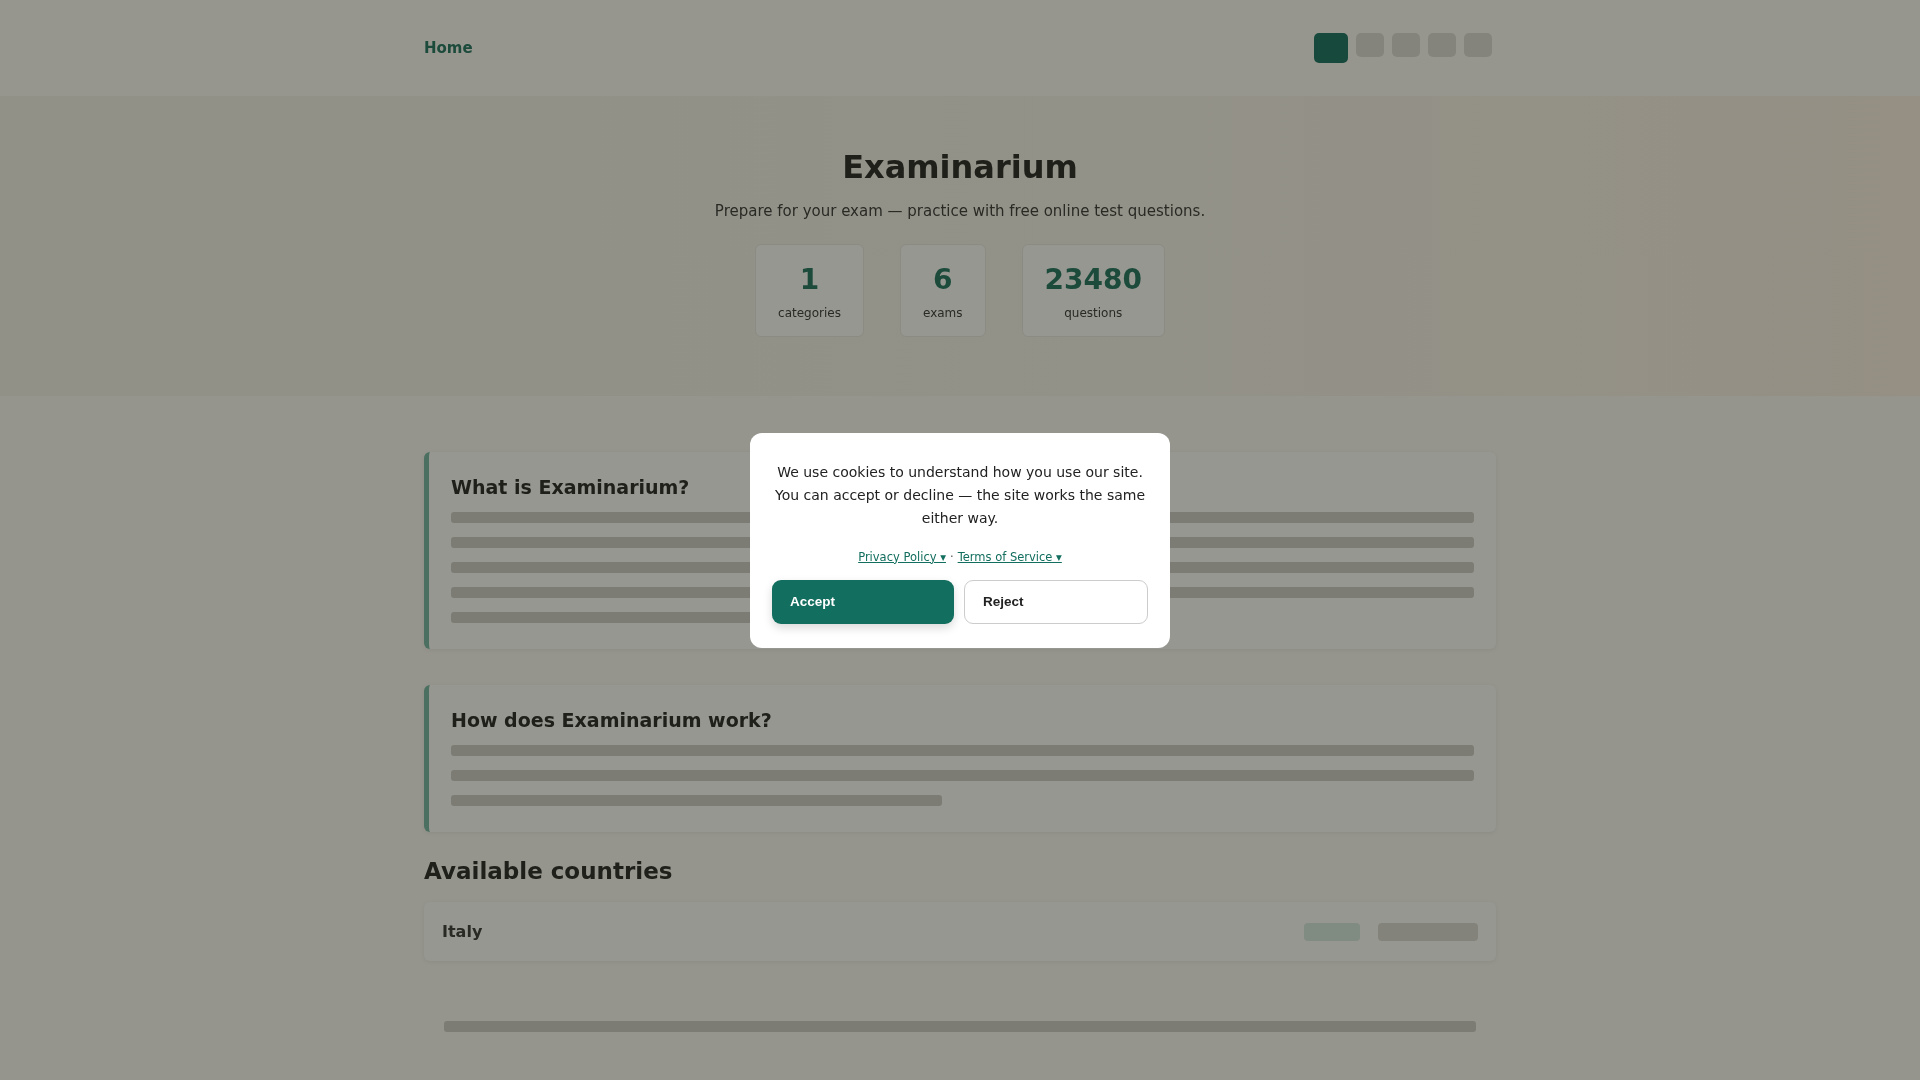 This screenshot has width=1920, height=1080. What do you see at coordinates (809, 279) in the screenshot?
I see `stat-value: 1` at bounding box center [809, 279].